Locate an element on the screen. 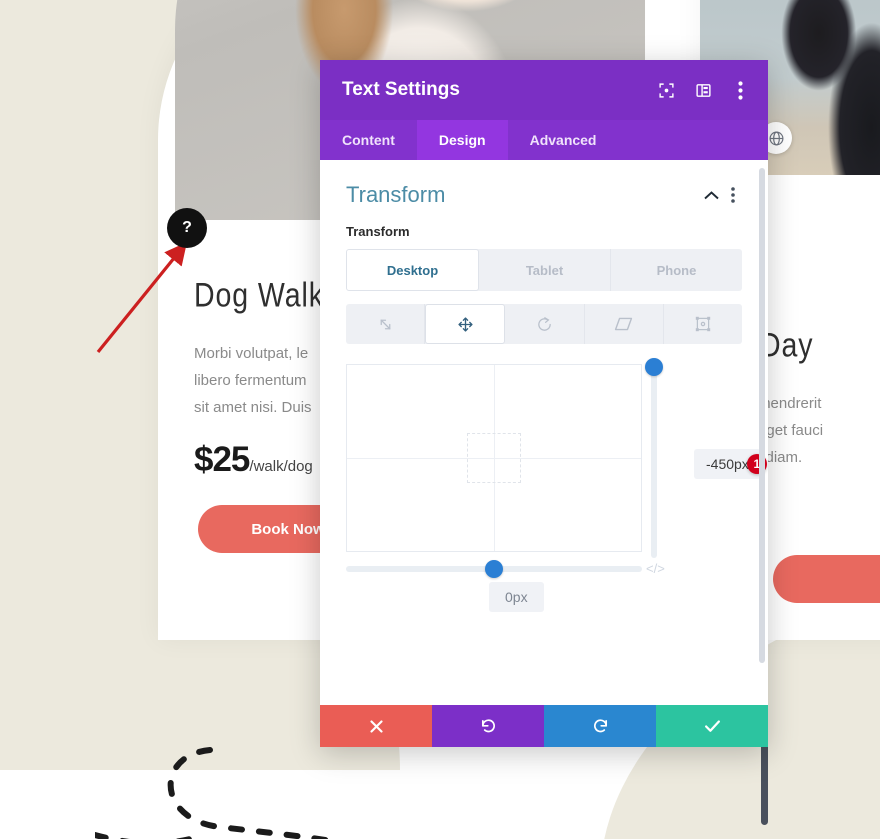 The height and width of the screenshot is (839, 880). help-question-badge: ? is located at coordinates (187, 228).